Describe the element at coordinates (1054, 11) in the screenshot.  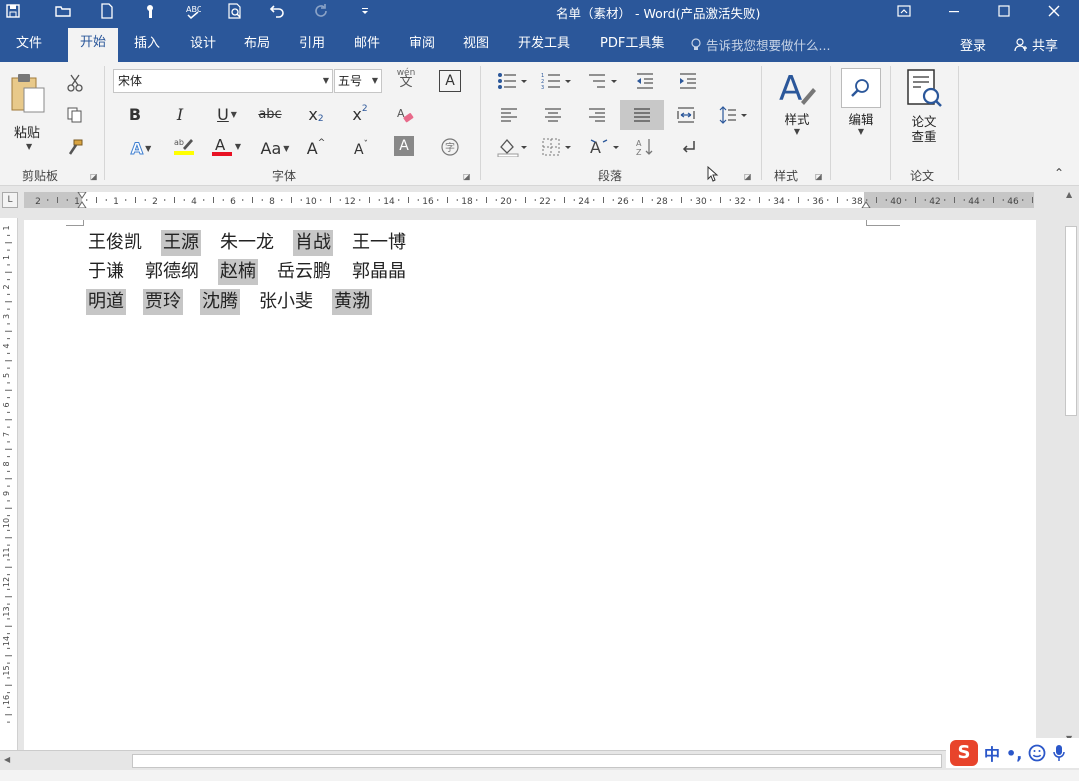
I see `close-icon` at that location.